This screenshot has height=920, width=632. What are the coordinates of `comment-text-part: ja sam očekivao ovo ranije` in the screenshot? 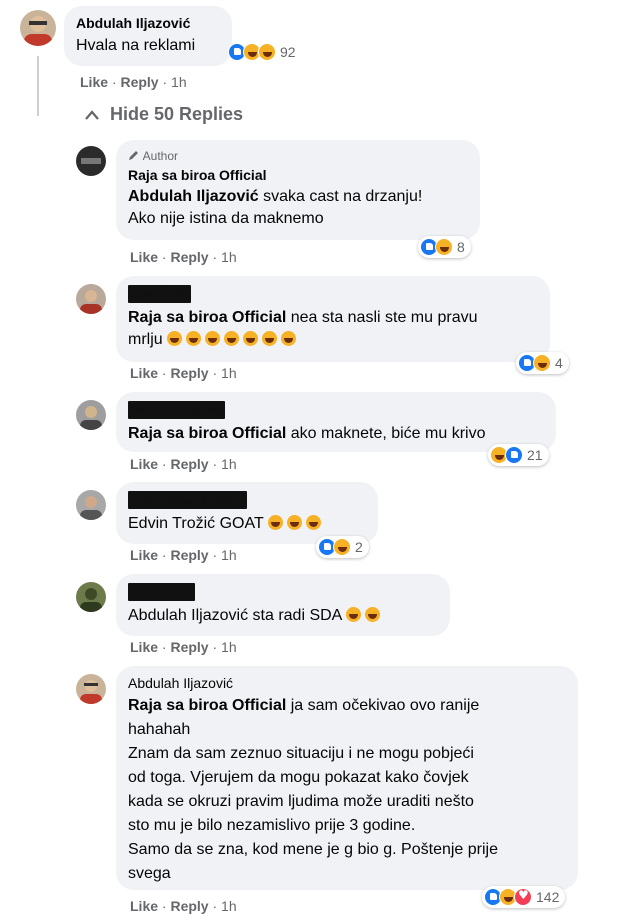 It's located at (383, 705).